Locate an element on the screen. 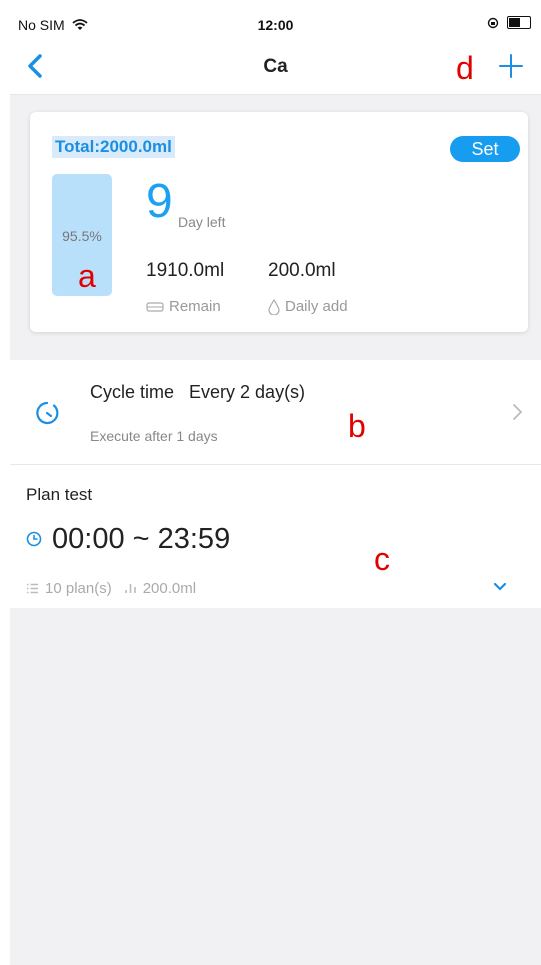 The height and width of the screenshot is (965, 541). plan-time-range: 00:00 ~ 23:59 is located at coordinates (141, 539).